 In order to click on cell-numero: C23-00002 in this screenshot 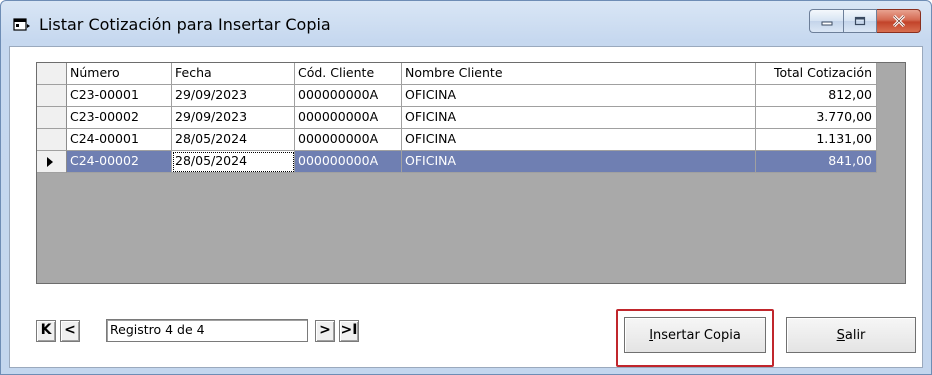, I will do `click(119, 118)`.